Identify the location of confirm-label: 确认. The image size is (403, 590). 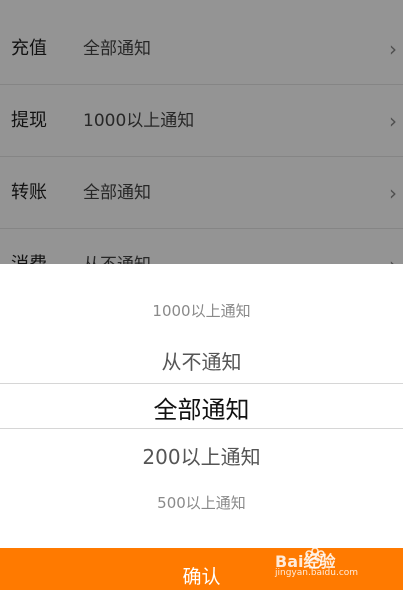
(201, 577).